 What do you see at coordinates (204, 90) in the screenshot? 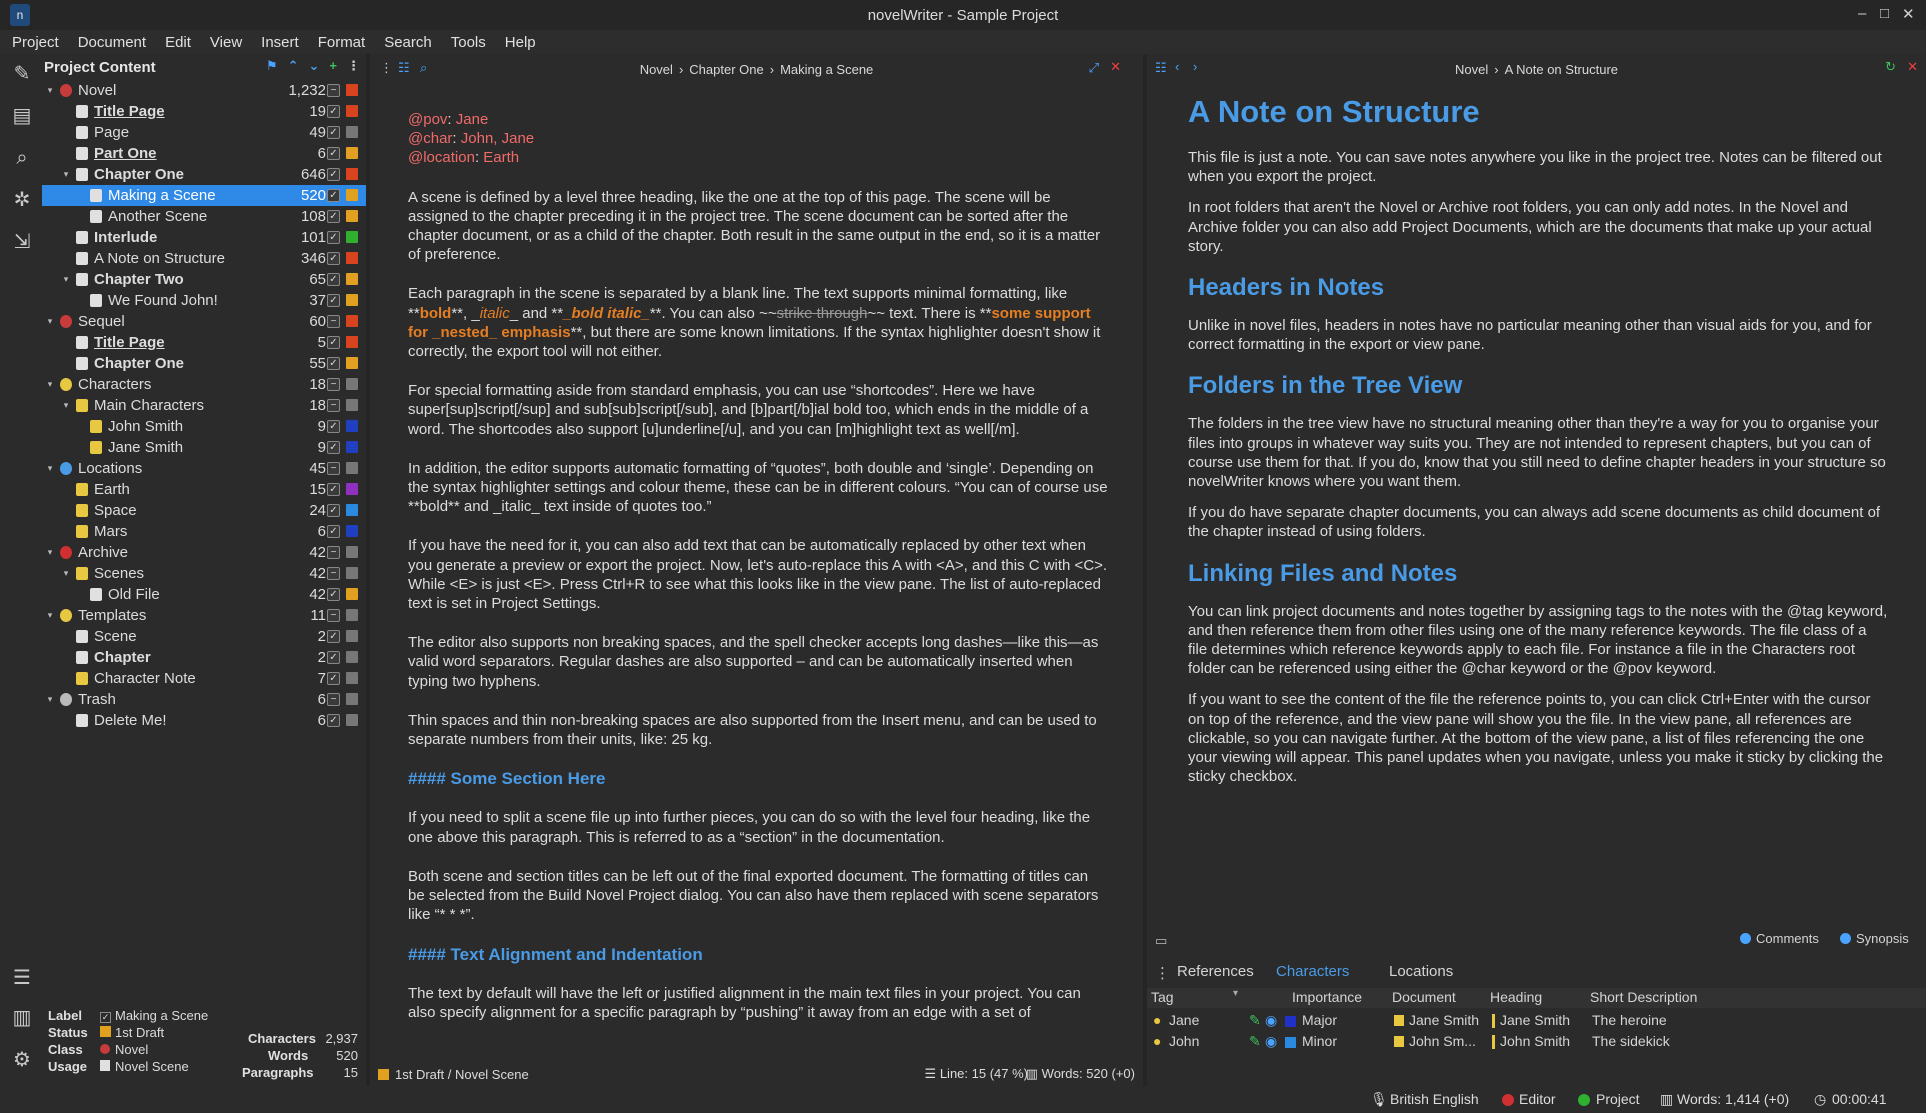
I see `tree-item: ▾ Novel 1,232−` at bounding box center [204, 90].